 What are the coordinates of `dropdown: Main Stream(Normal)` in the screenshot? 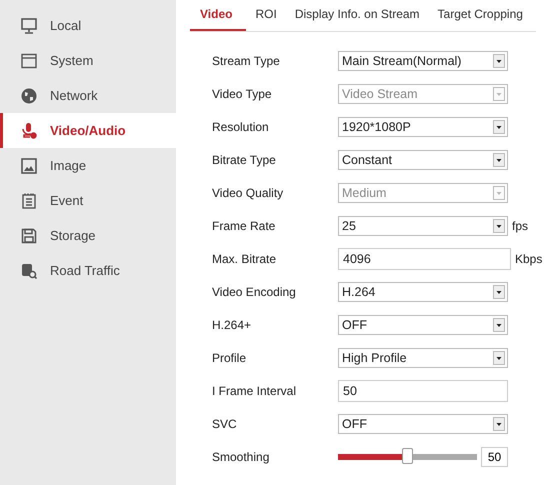 It's located at (423, 60).